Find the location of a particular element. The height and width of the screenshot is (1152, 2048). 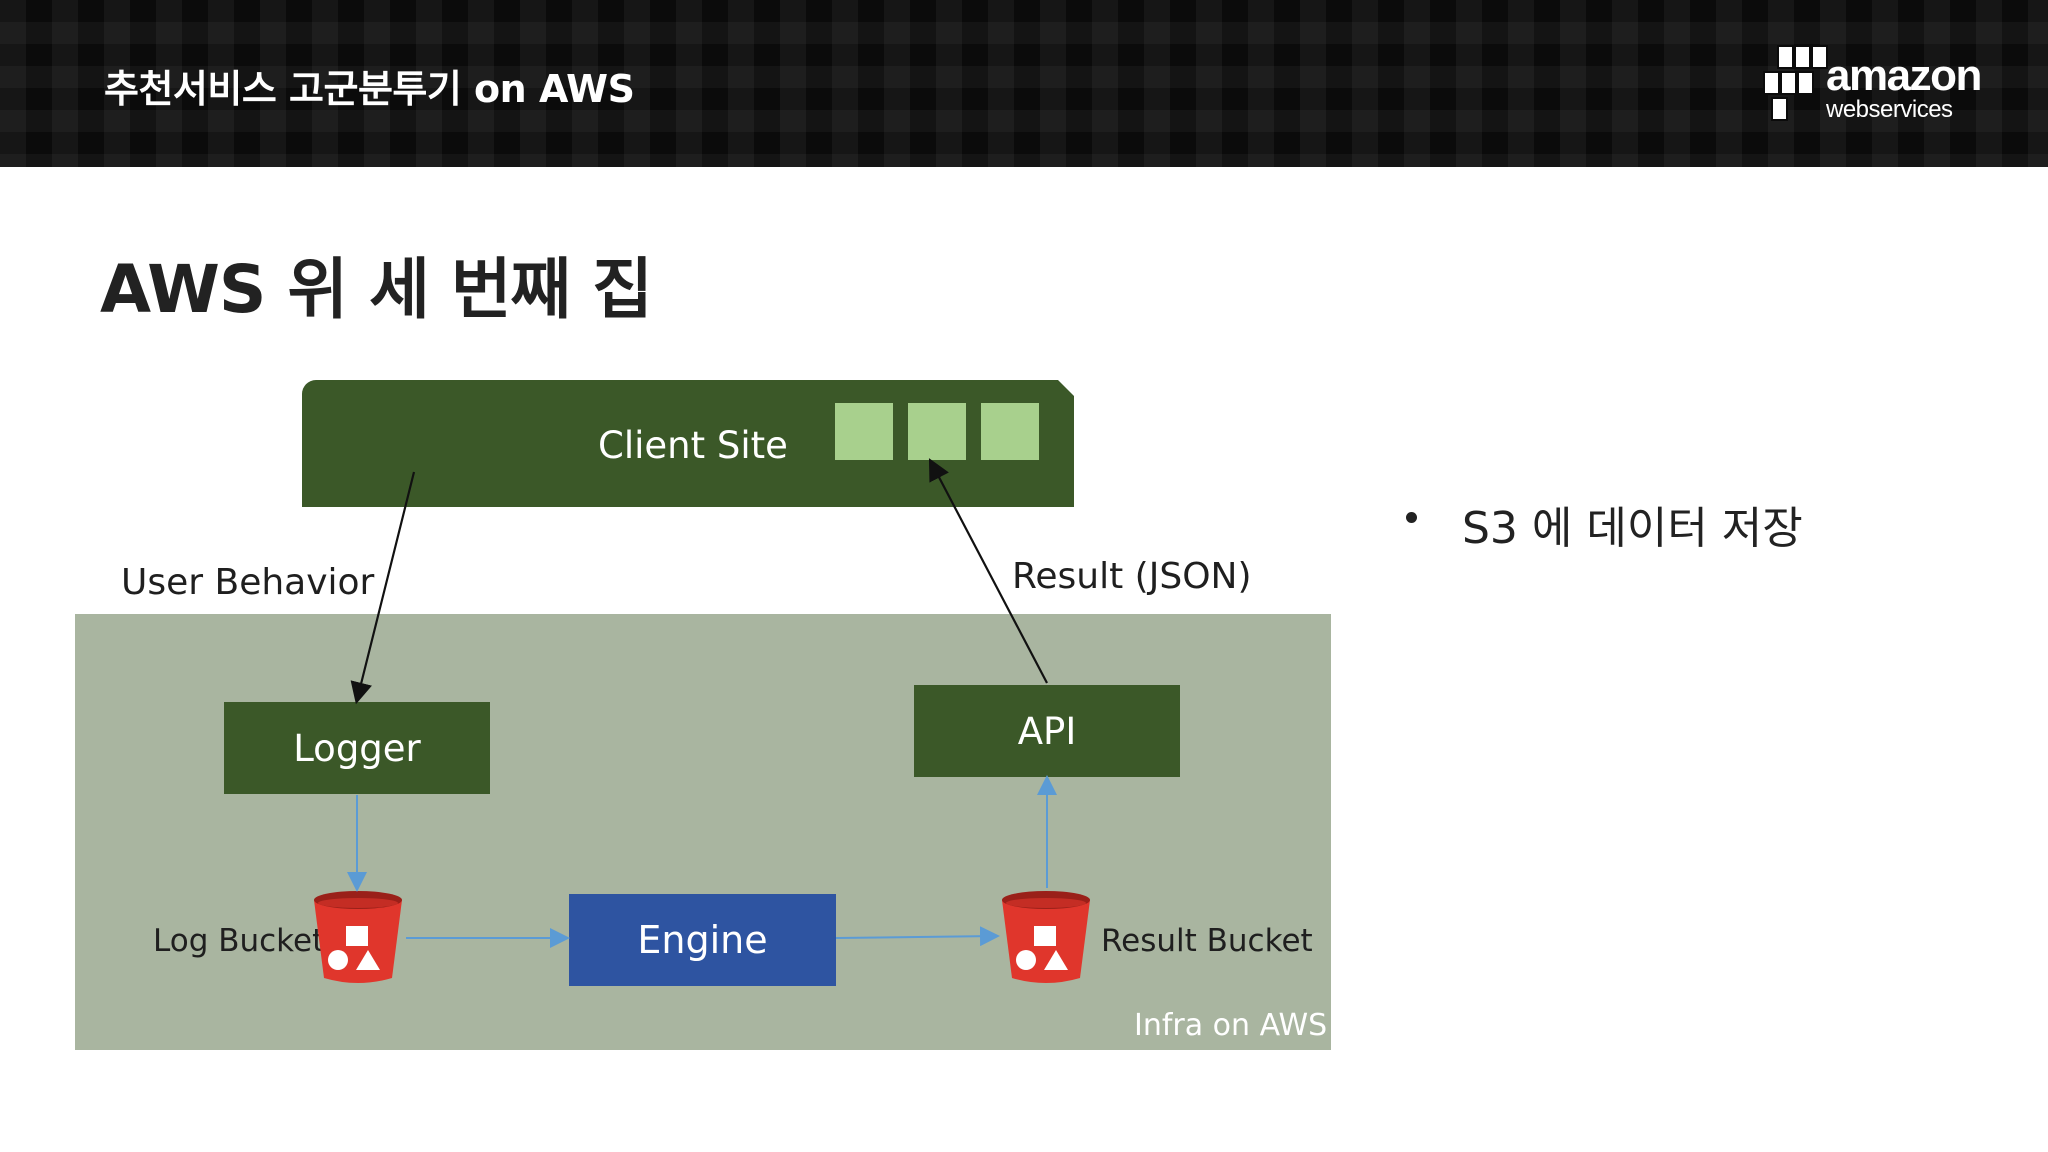

diagram-arrows is located at coordinates (702, 703).